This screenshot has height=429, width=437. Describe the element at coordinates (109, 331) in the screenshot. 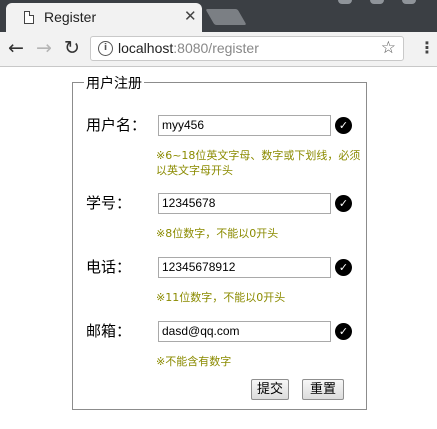

I see `email-label: 邮箱：` at that location.